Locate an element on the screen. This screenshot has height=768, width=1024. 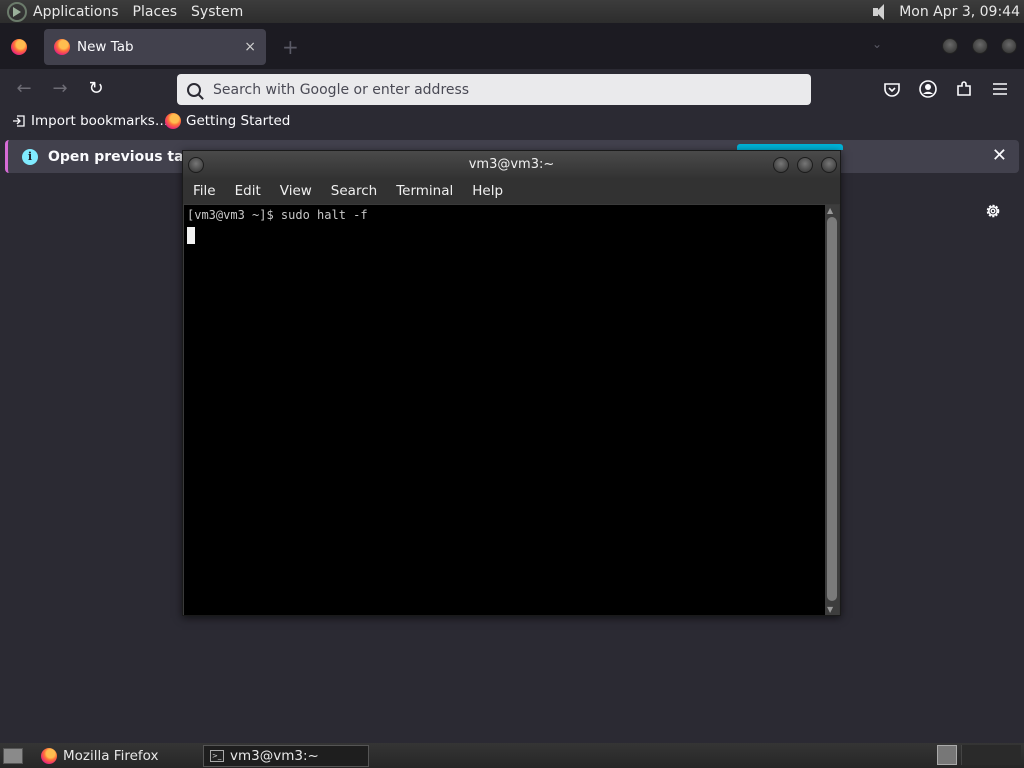
scroll-up-icon: ▲ is located at coordinates (830, 210).